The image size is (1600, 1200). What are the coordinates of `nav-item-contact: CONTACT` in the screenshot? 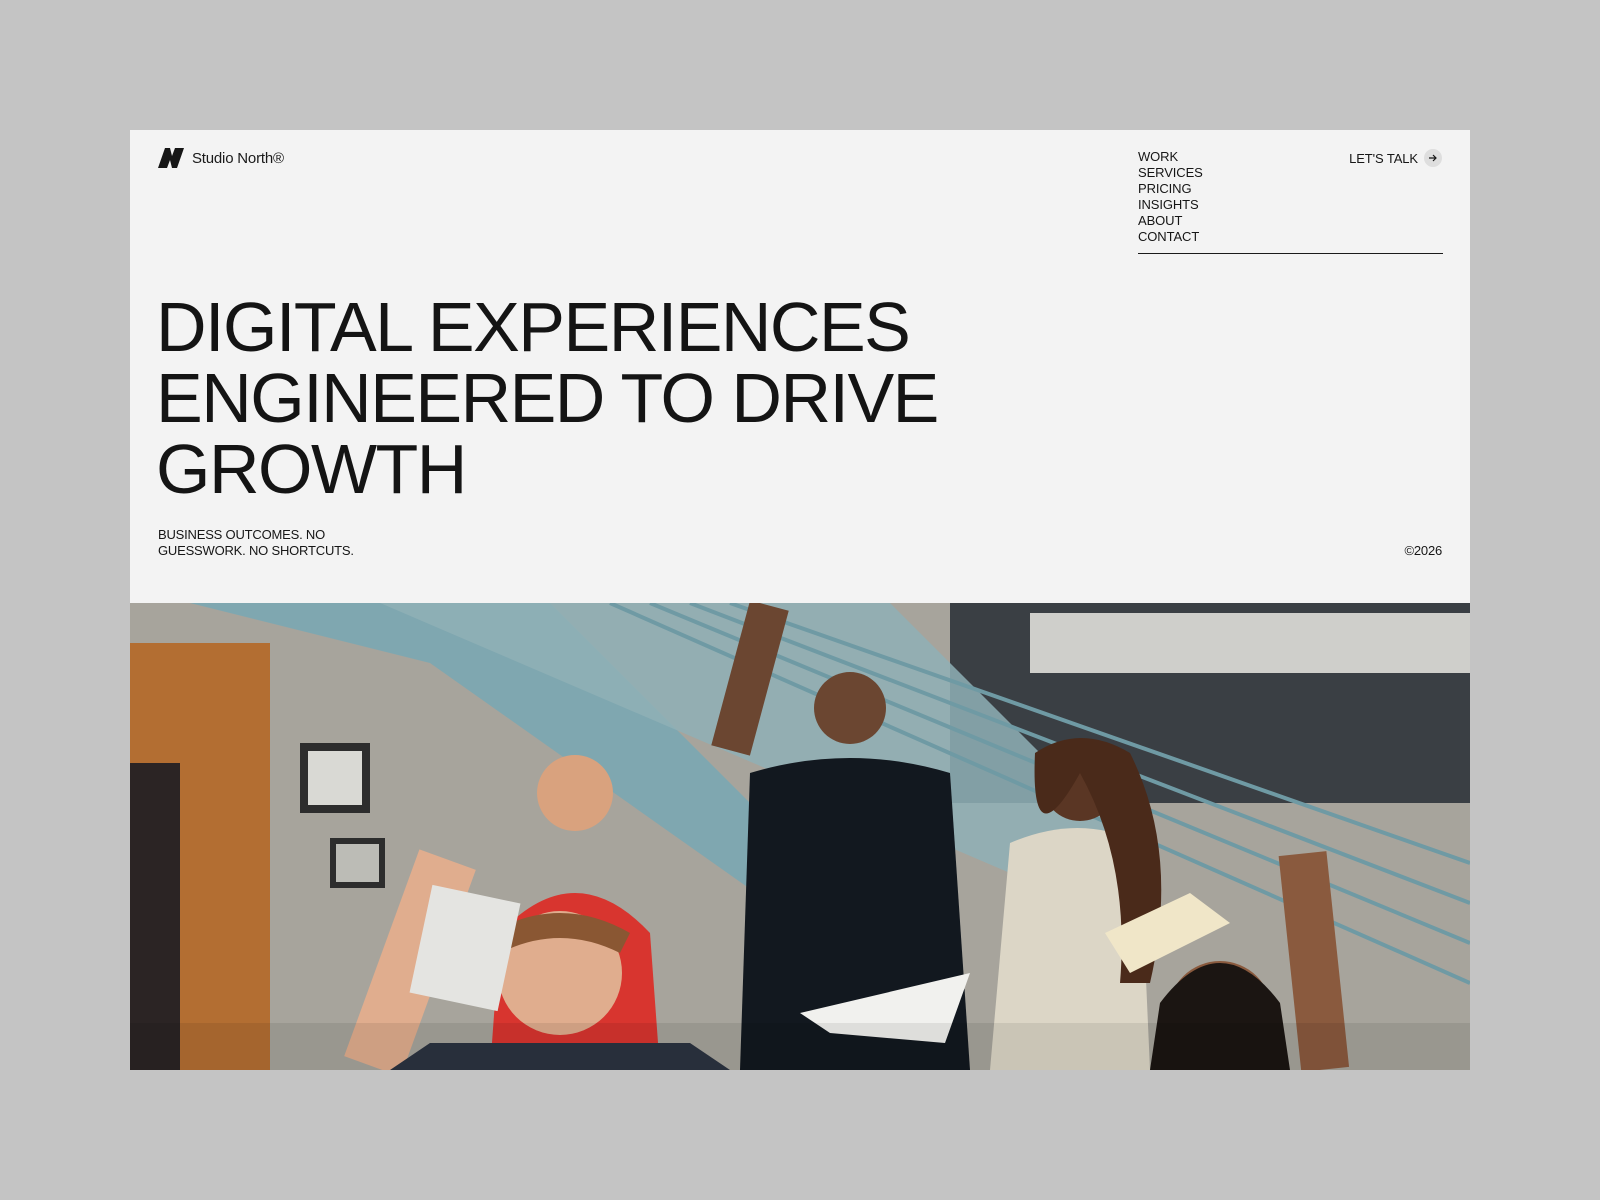 It's located at (1168, 237).